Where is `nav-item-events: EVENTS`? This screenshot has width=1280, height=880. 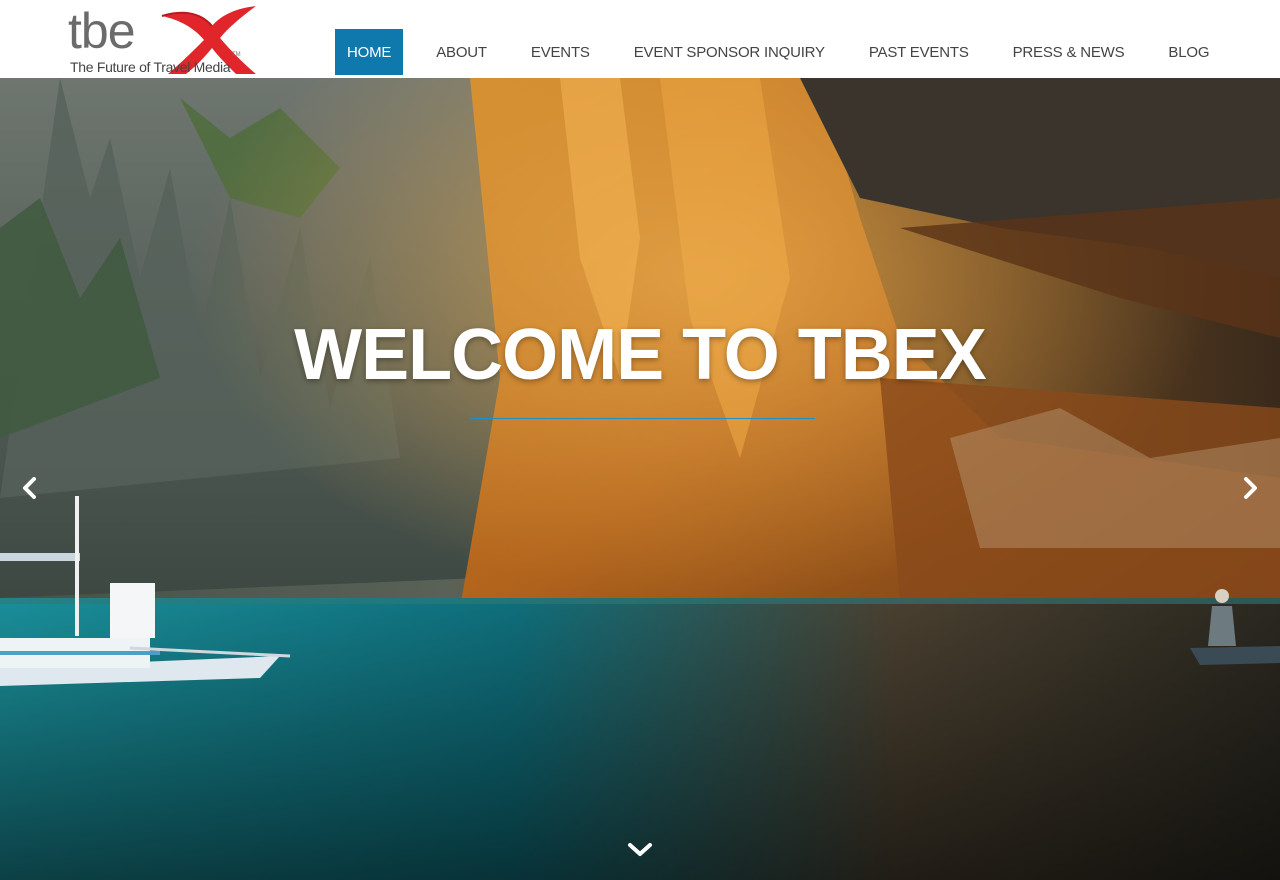 nav-item-events: EVENTS is located at coordinates (560, 52).